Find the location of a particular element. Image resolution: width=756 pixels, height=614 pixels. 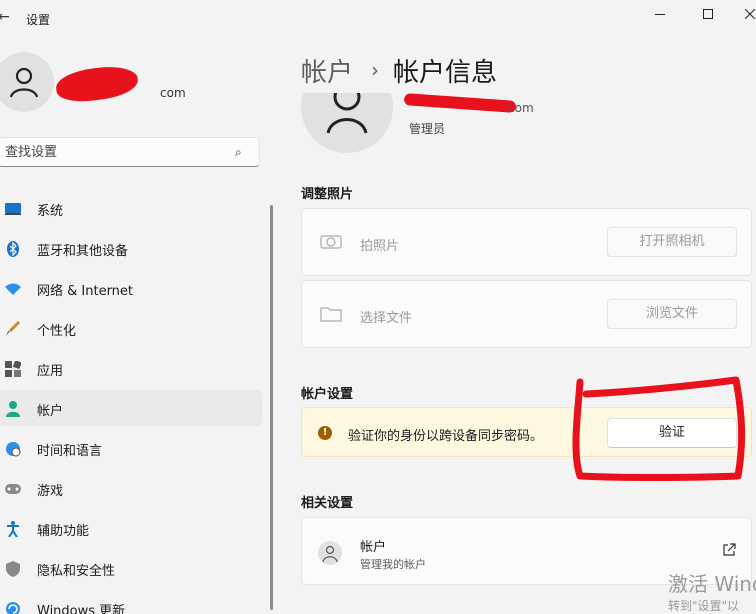

search-box: ⌕ is located at coordinates (130, 152).